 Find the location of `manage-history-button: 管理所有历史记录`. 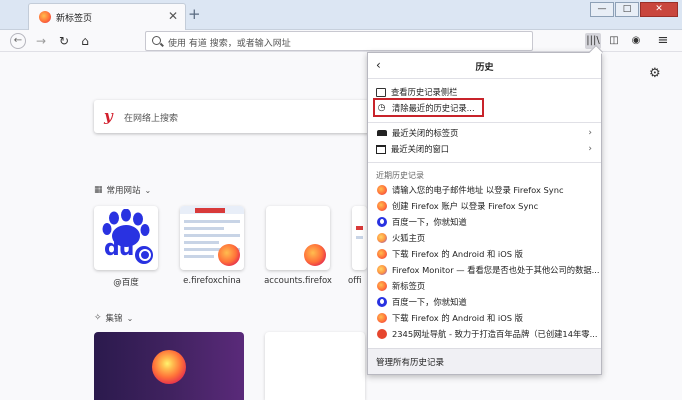

manage-history-button: 管理所有历史记录 is located at coordinates (484, 361).